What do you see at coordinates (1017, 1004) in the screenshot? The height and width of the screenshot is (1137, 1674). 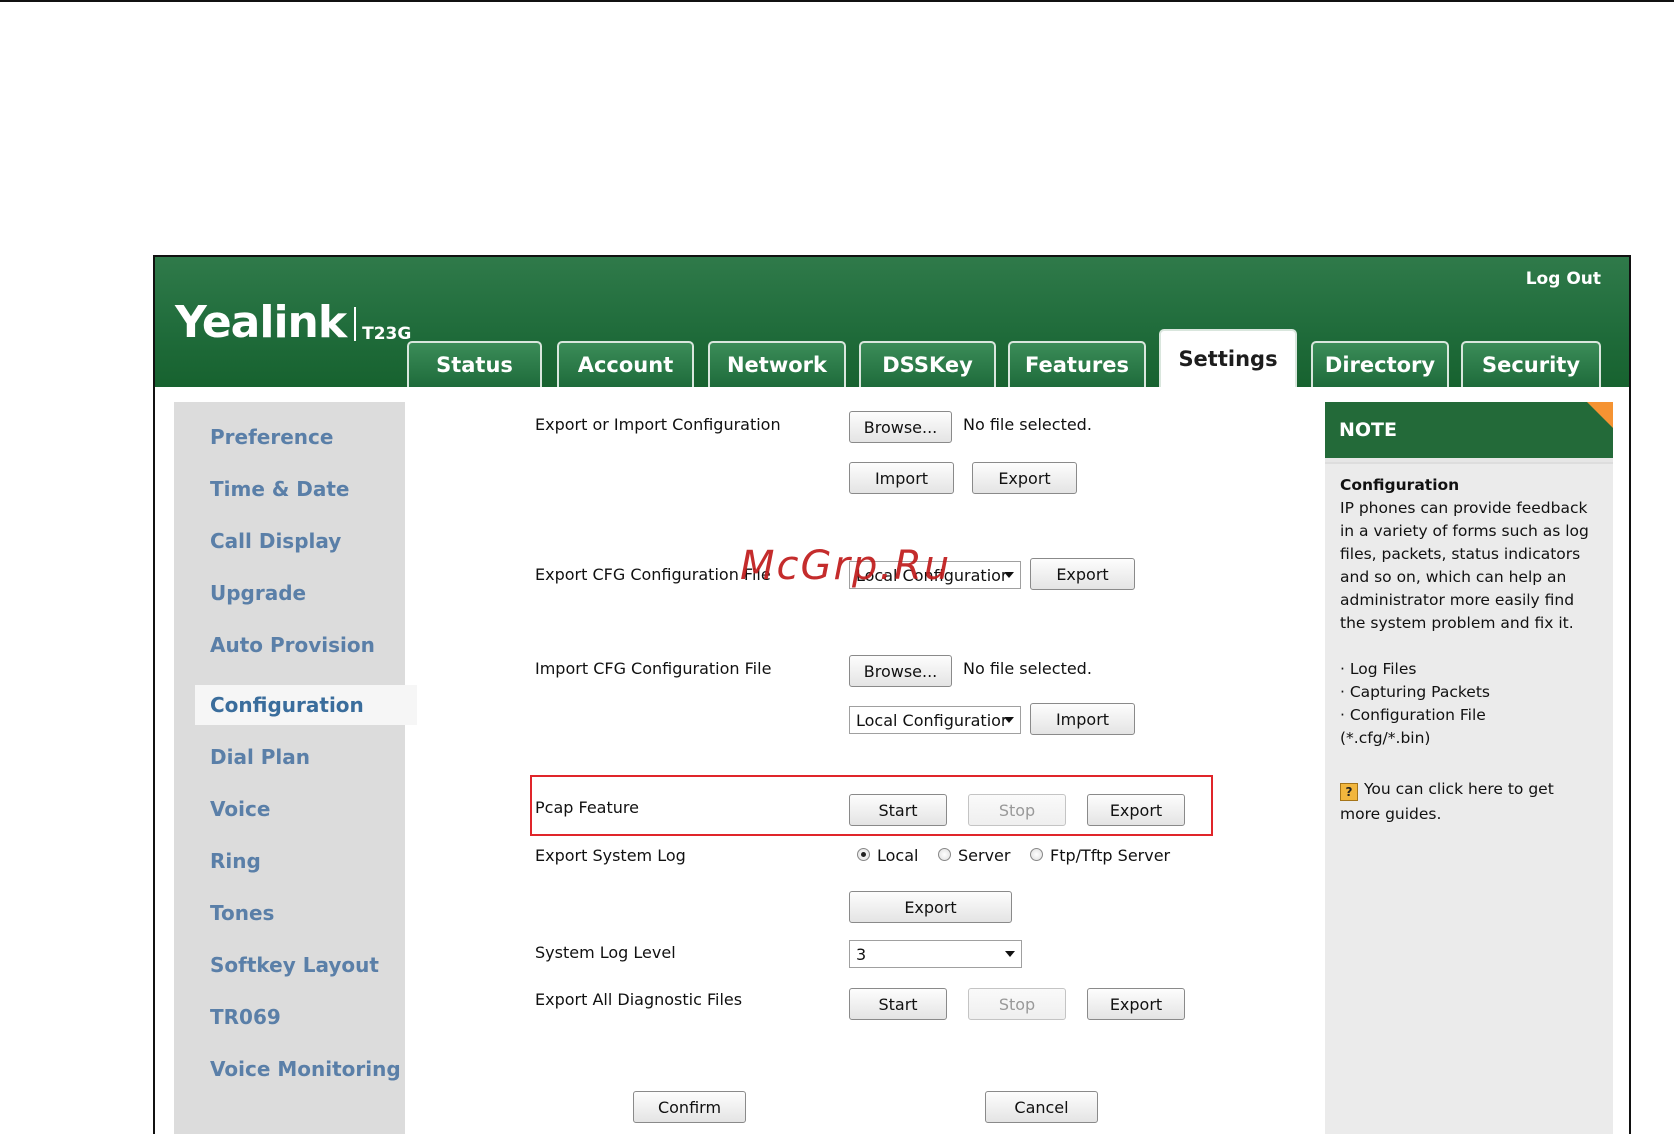 I see `diagnostic-stop-button: Stop` at bounding box center [1017, 1004].